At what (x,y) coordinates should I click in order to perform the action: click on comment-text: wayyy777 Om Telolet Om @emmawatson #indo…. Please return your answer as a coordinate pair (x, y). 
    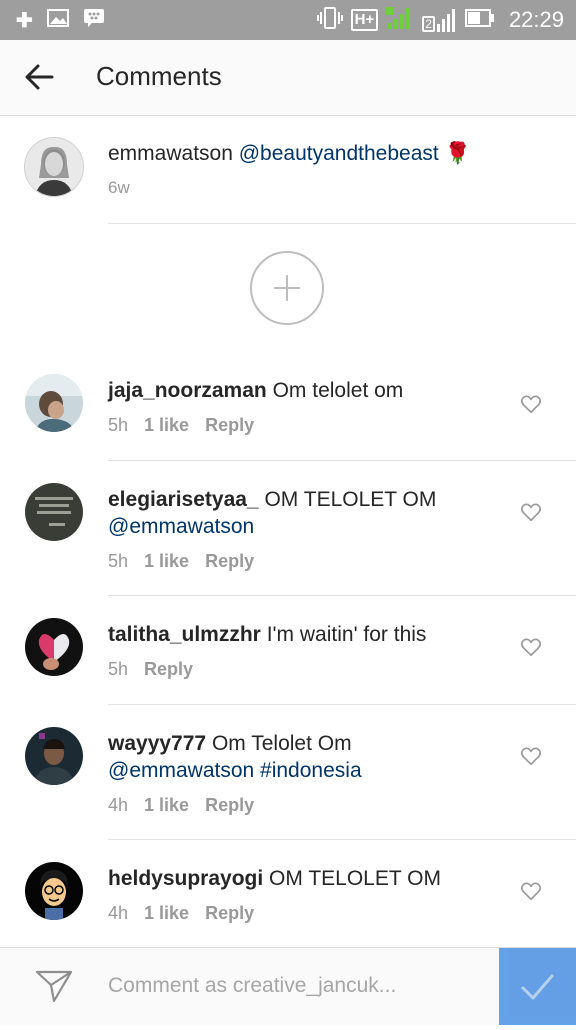
    Looking at the image, I should click on (303, 757).